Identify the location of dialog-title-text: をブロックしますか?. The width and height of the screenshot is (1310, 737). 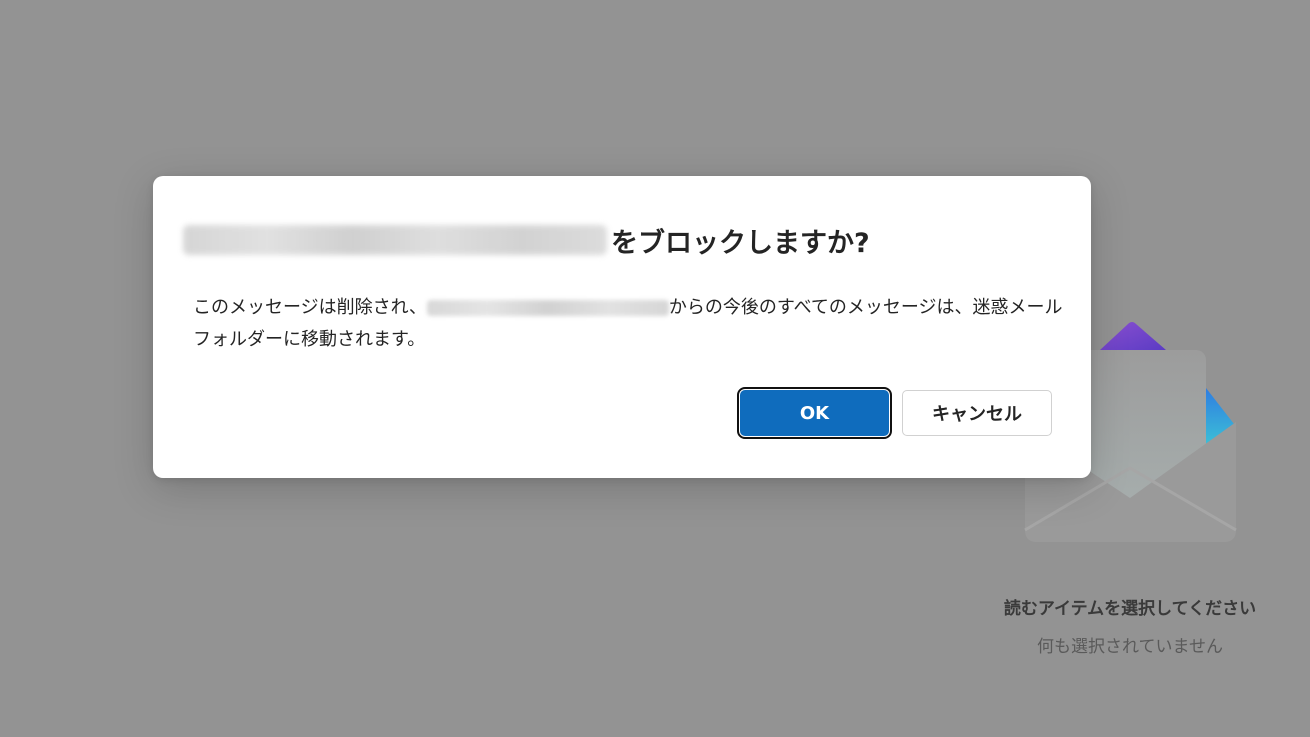
(740, 243).